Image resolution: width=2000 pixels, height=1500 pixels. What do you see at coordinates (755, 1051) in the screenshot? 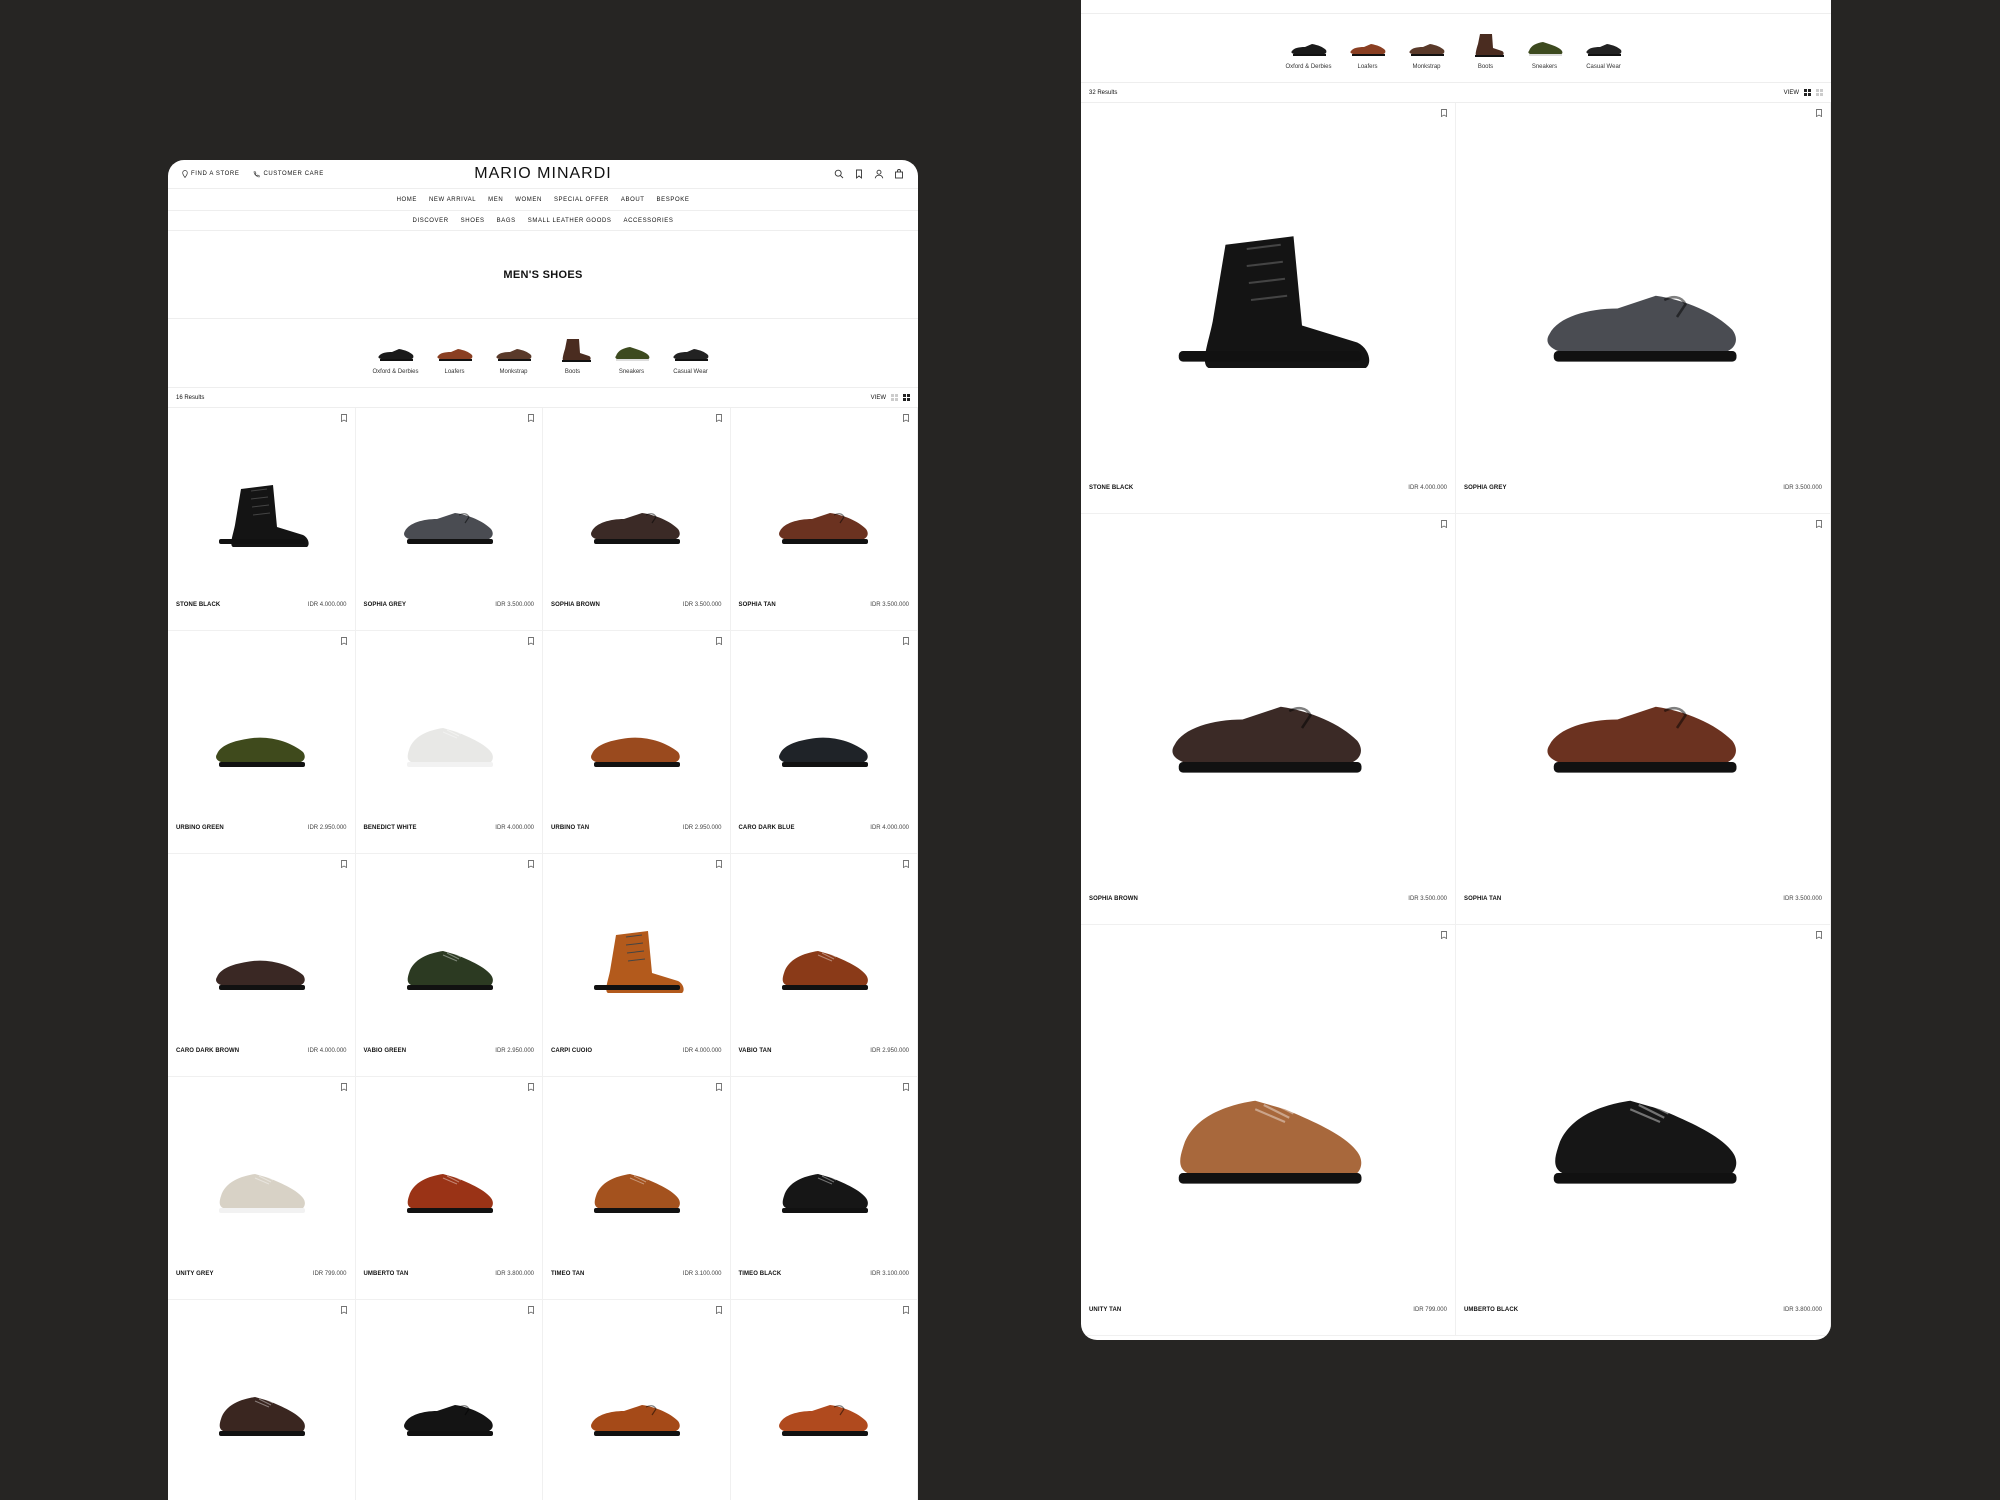
I see `product-name: VABIO TAN` at bounding box center [755, 1051].